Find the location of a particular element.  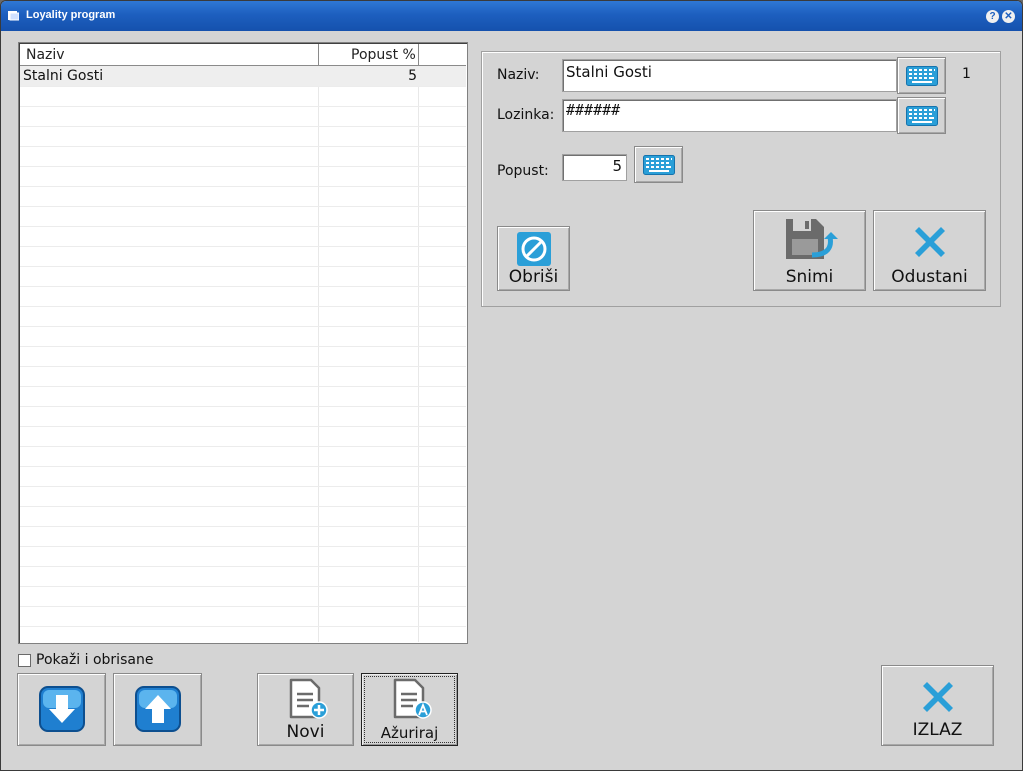

grid-header: Naziv Popust % is located at coordinates (243, 55).